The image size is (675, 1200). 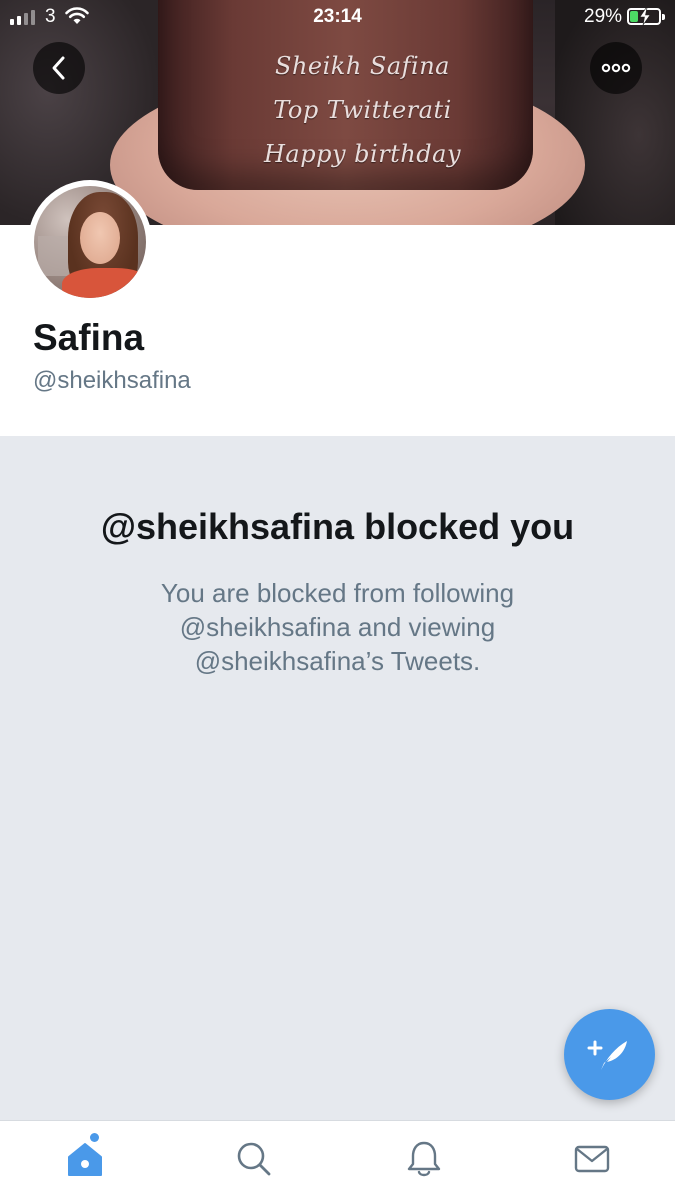 I want to click on tab-messages, so click(x=592, y=1159).